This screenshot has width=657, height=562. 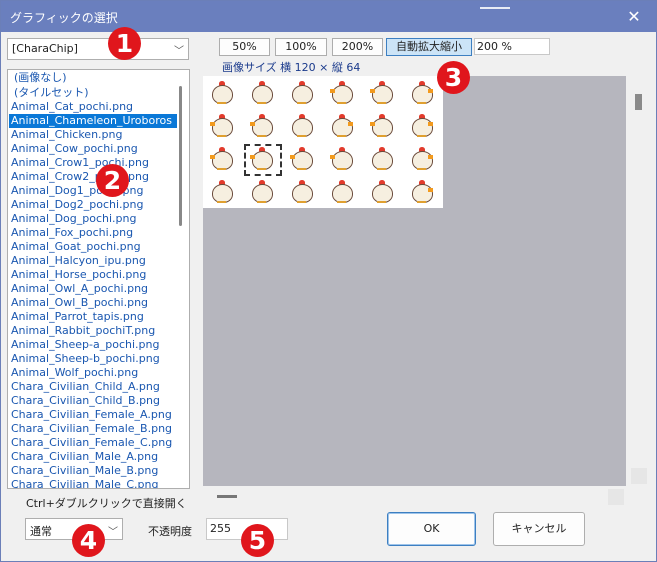 I want to click on preview-horizontal-scrollbar, so click(x=414, y=496).